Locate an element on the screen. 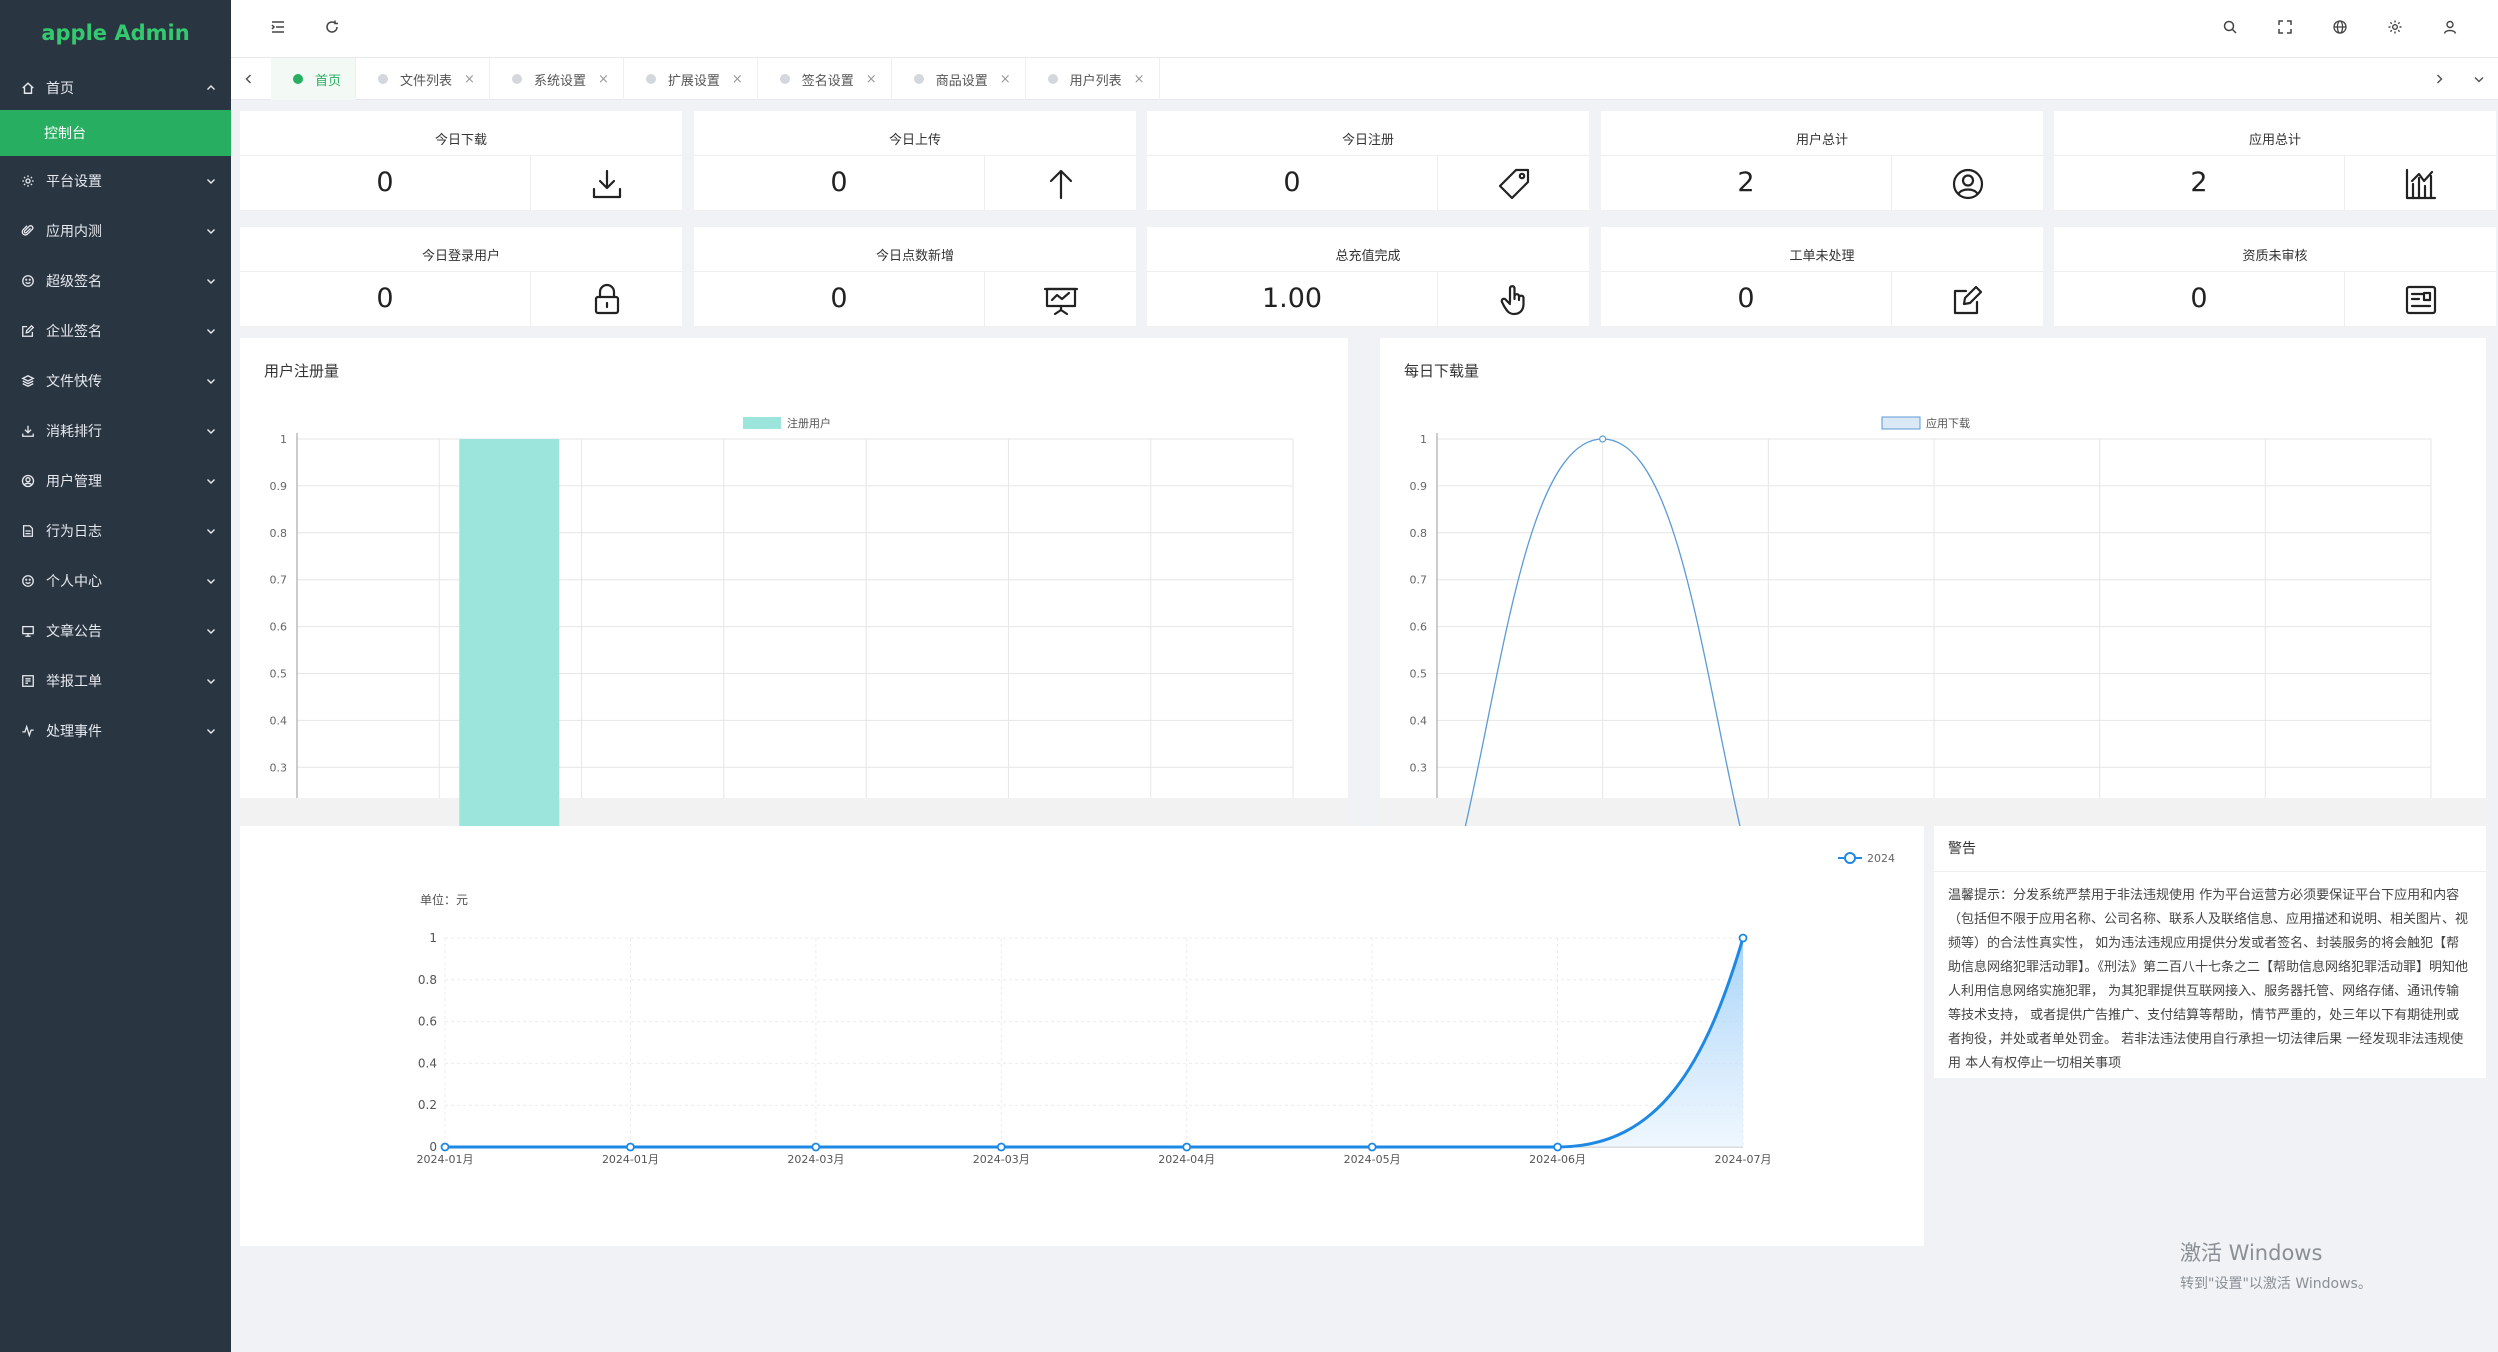 The width and height of the screenshot is (2498, 1352). chevron-up-icon is located at coordinates (211, 88).